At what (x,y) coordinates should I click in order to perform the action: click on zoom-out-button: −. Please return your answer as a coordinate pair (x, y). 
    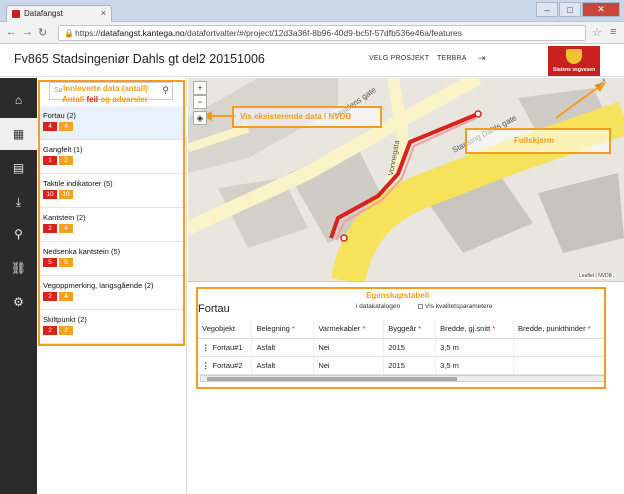
    Looking at the image, I should click on (200, 102).